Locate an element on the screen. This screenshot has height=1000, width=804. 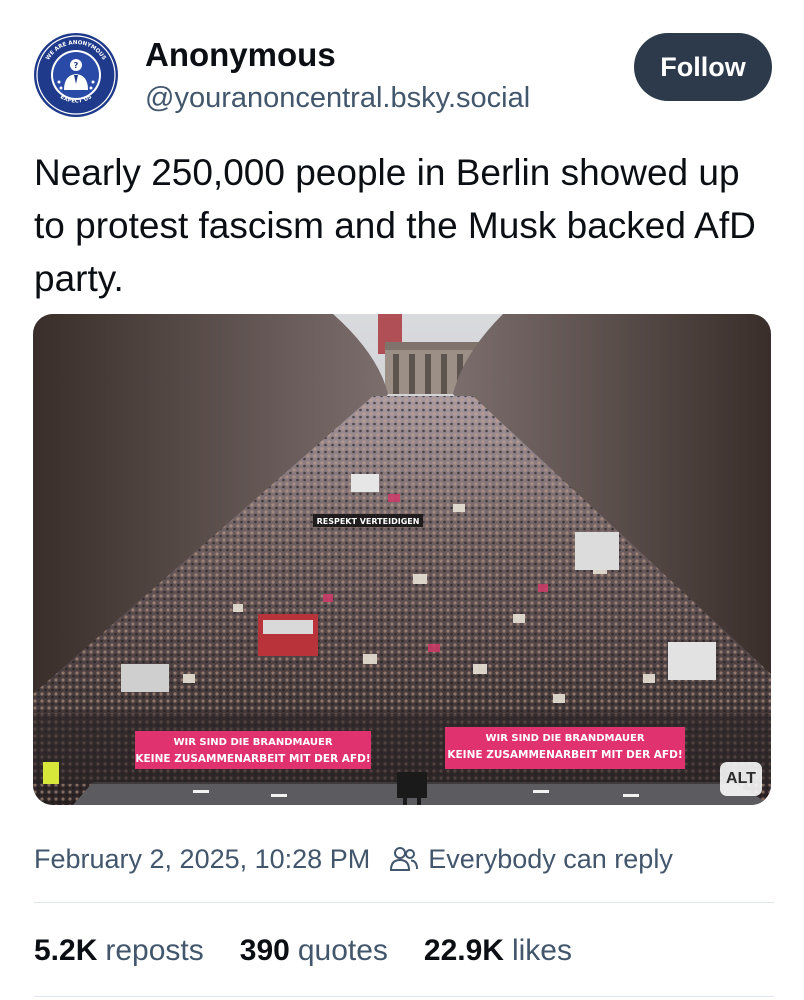
author-handle: @youranoncentral.bsky.social is located at coordinates (337, 98).